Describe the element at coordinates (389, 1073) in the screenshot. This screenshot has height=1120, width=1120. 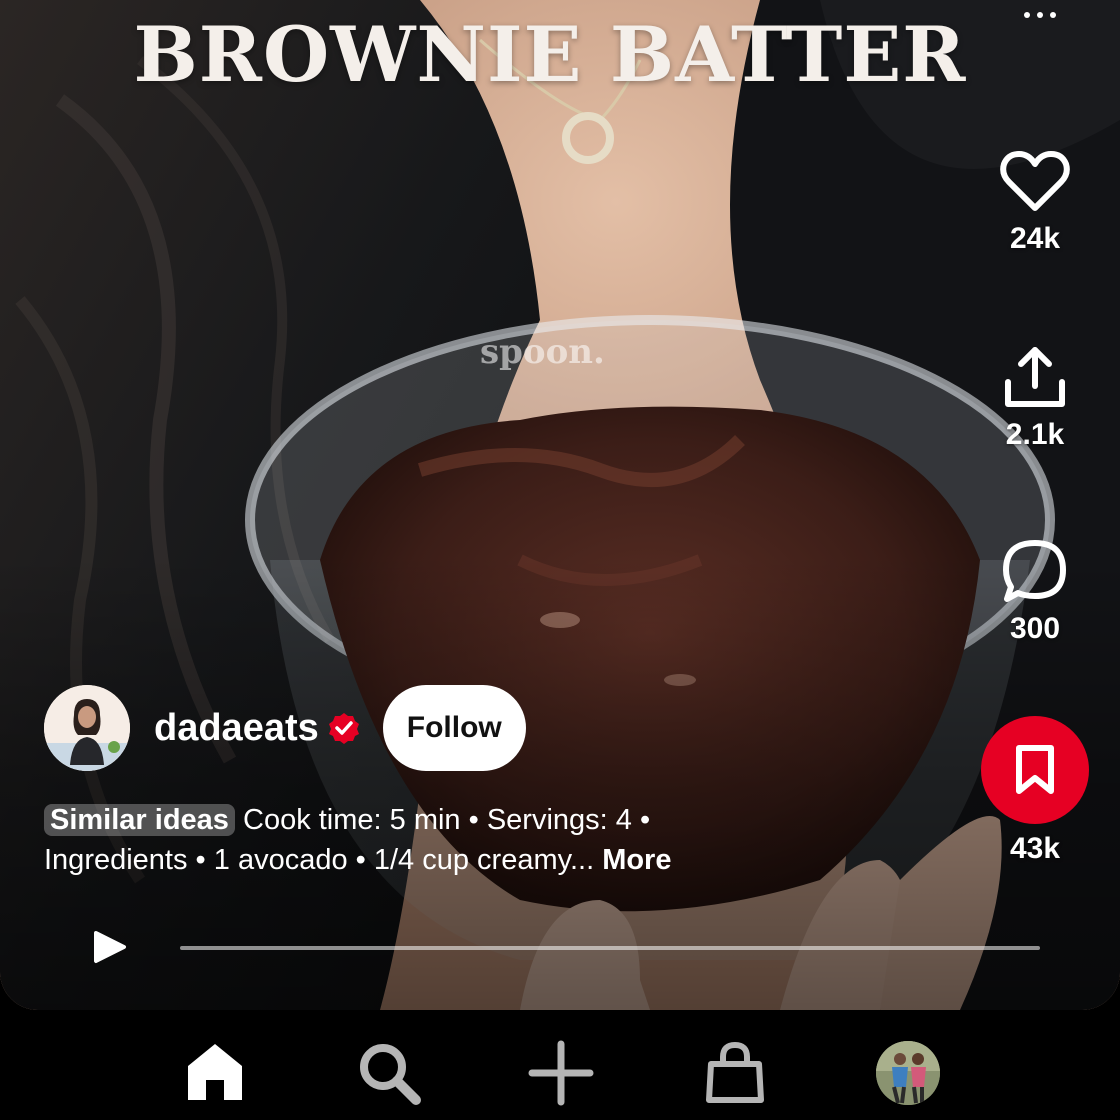
I see `search-icon` at that location.